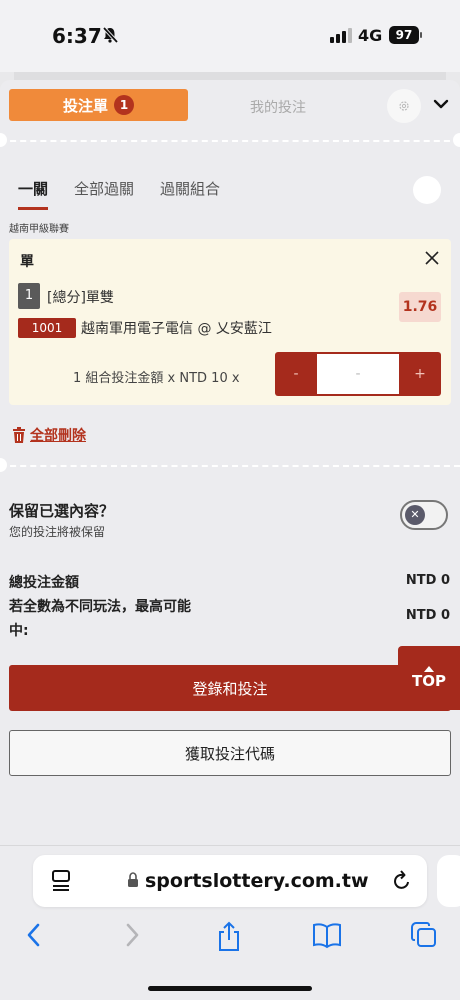  I want to click on max-win-label-line2: 中:, so click(19, 631).